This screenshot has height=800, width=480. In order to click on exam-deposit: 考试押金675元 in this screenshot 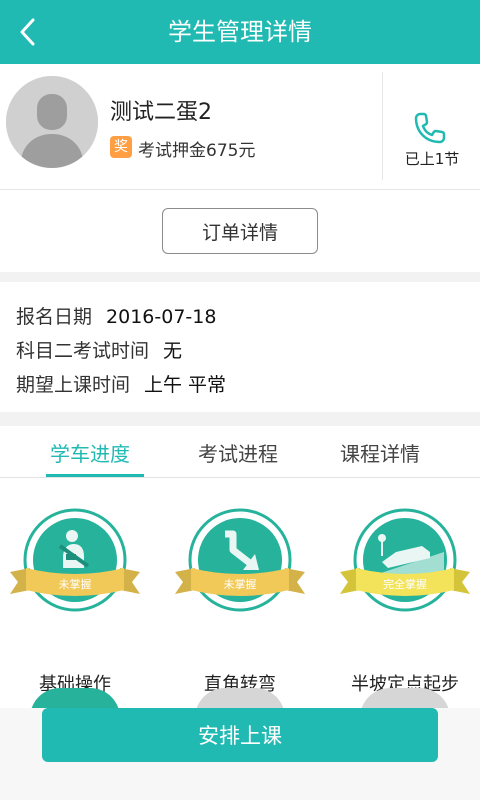, I will do `click(197, 151)`.